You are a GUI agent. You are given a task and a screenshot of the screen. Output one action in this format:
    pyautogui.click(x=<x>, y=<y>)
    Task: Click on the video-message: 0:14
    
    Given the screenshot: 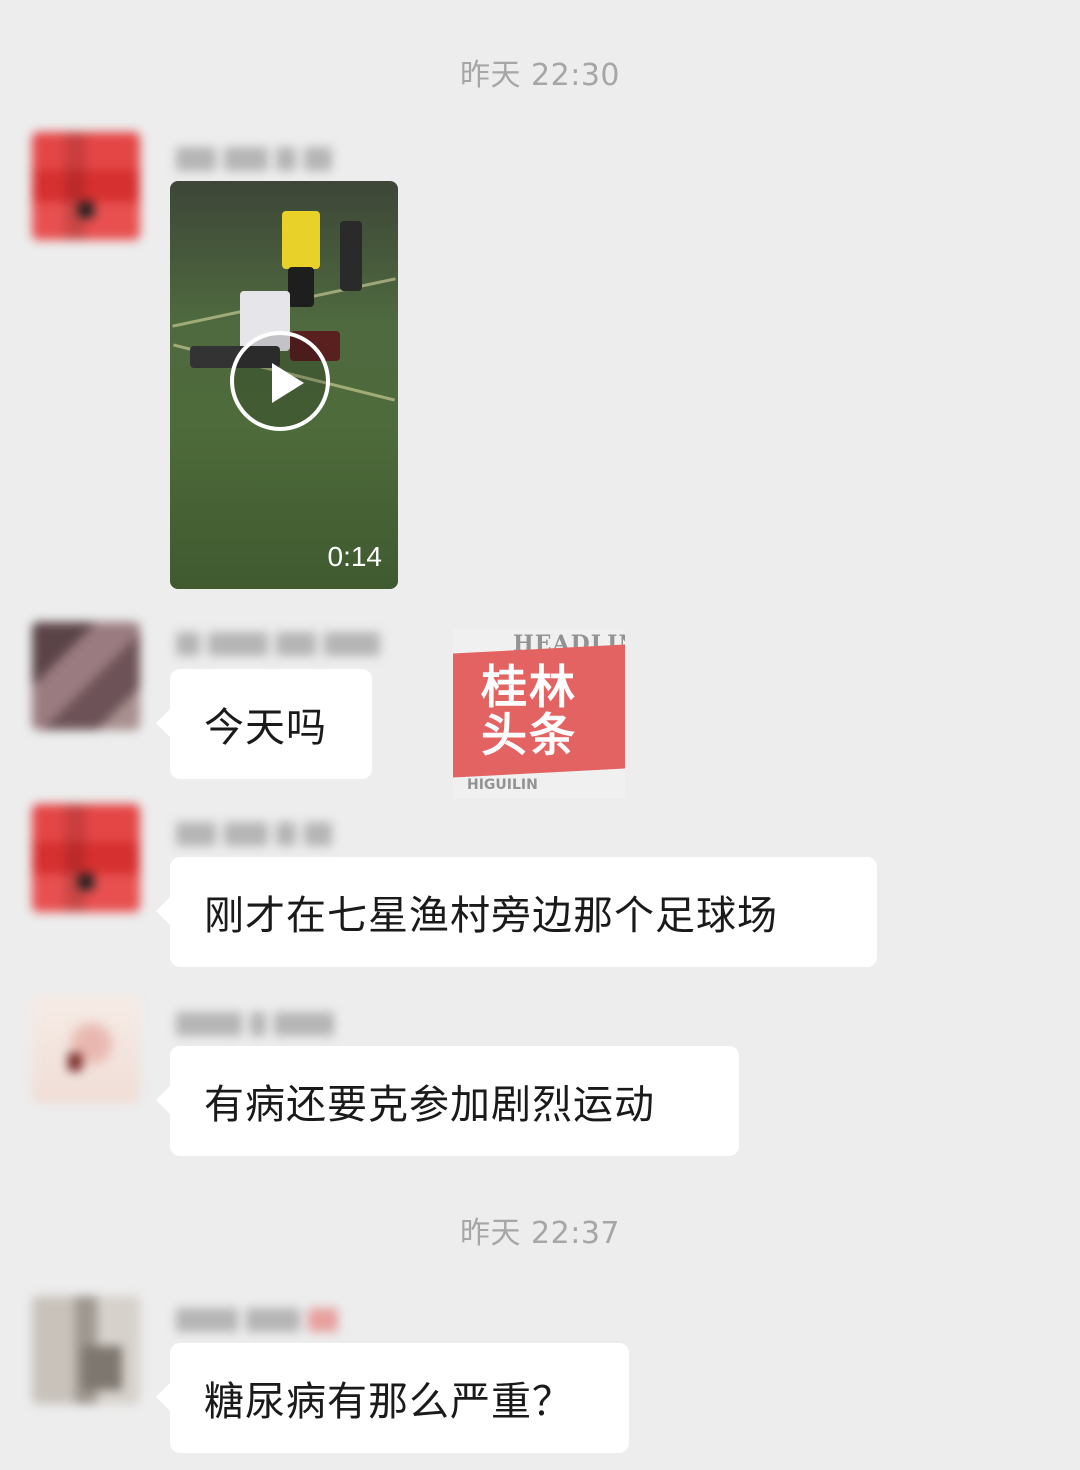 What is the action you would take?
    pyautogui.click(x=284, y=385)
    